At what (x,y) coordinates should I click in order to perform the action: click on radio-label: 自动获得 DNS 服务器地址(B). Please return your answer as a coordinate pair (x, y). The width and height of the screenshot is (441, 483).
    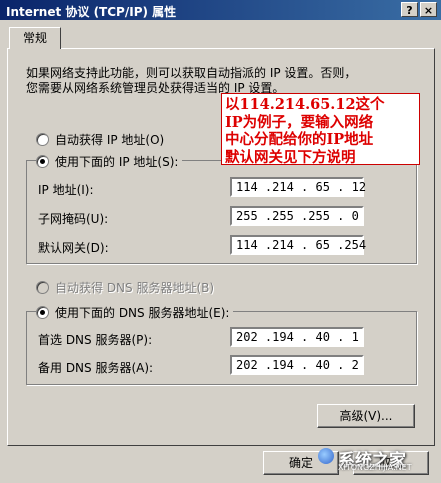
    Looking at the image, I should click on (135, 288).